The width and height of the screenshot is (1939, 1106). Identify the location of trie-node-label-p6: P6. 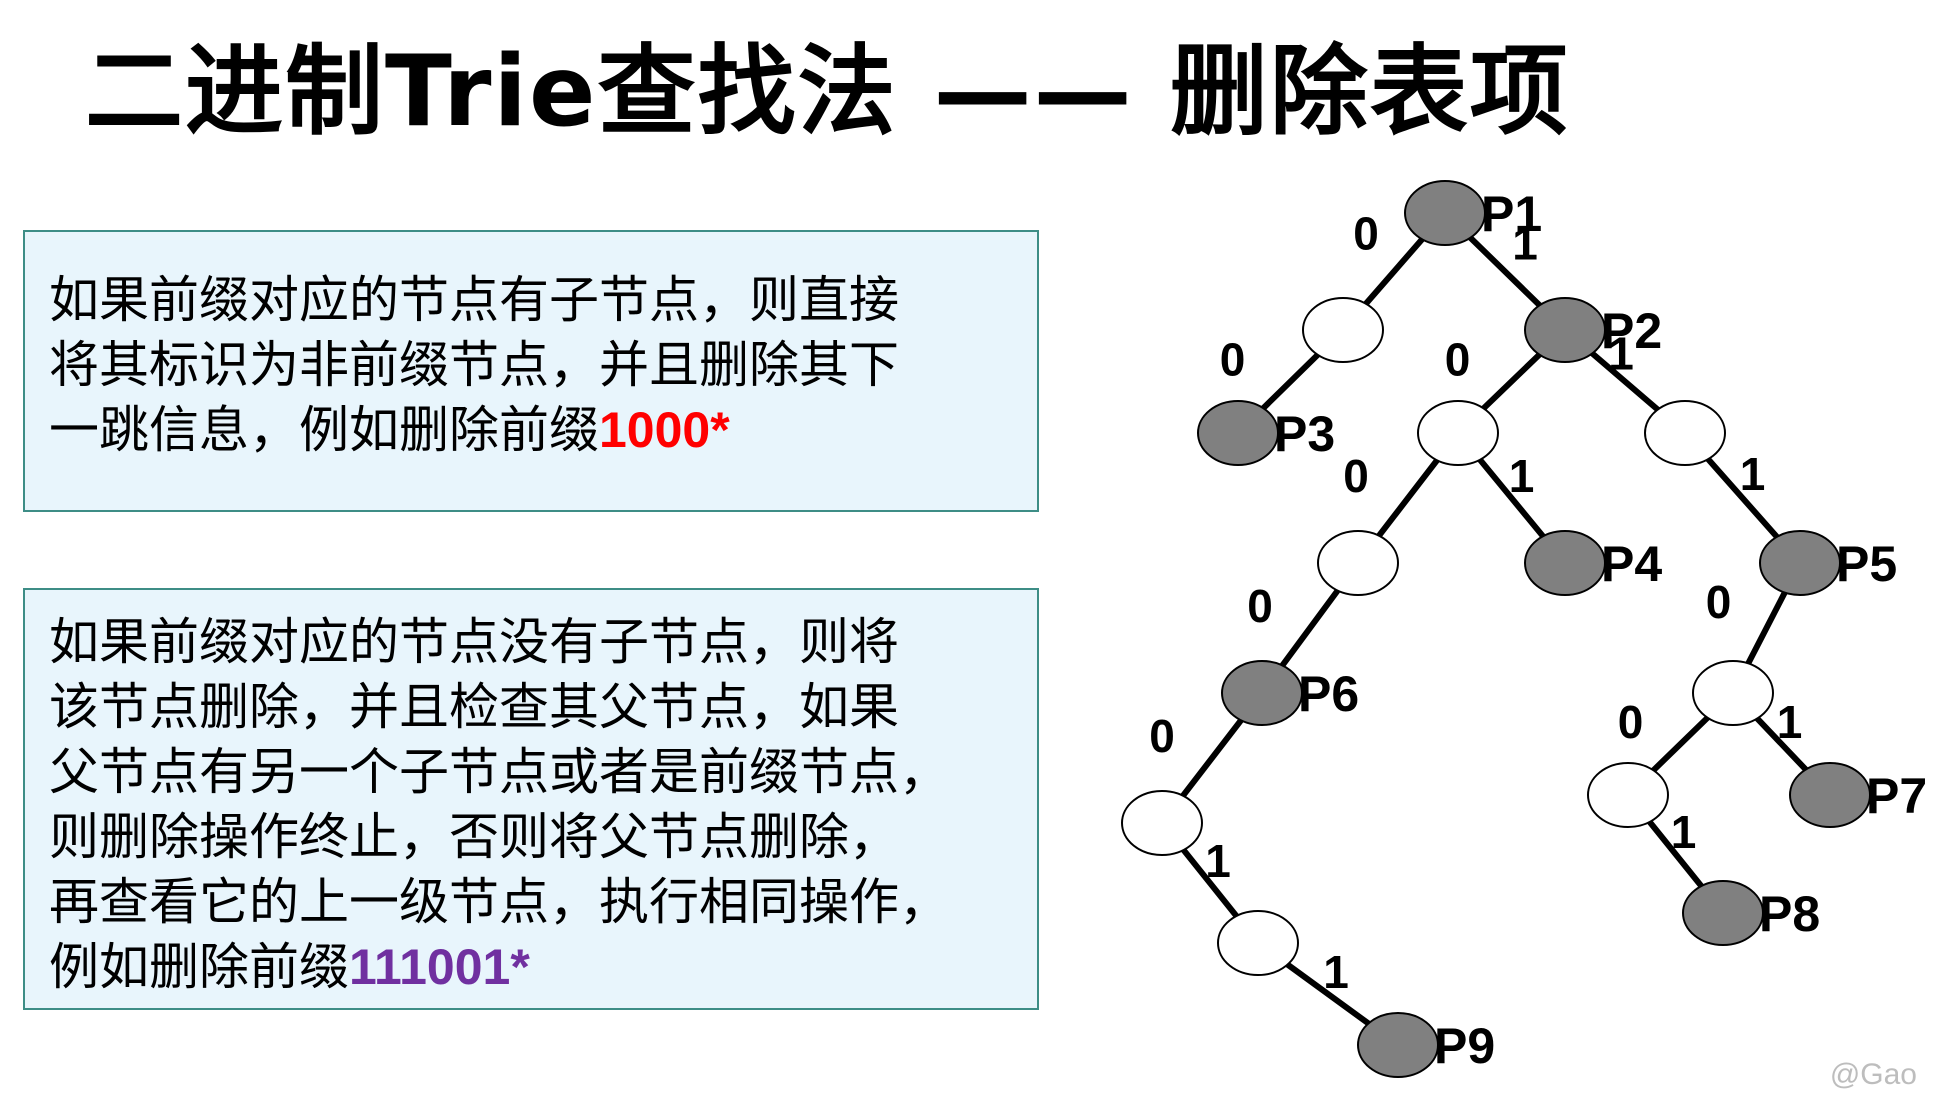
(1328, 694).